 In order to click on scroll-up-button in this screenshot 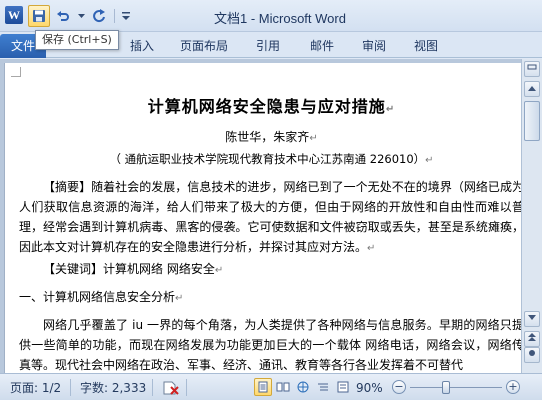, I will do `click(532, 89)`.